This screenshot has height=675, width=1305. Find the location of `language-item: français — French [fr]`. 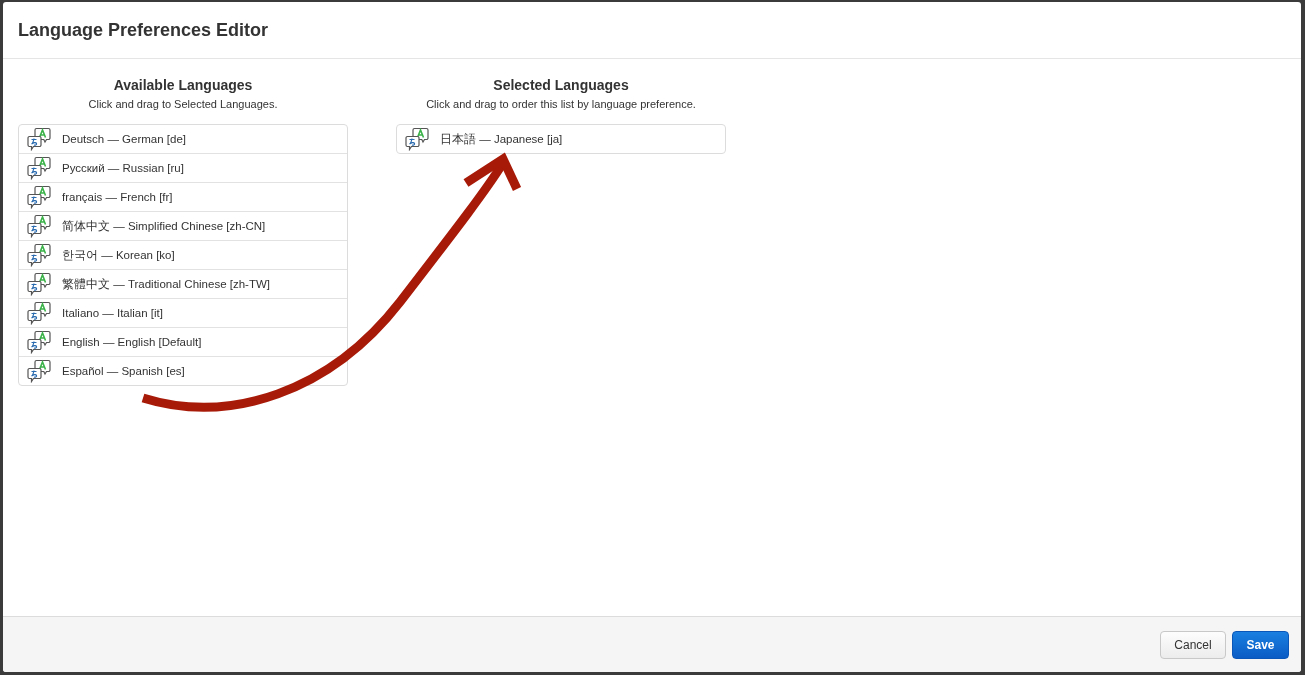

language-item: français — French [fr] is located at coordinates (183, 196).